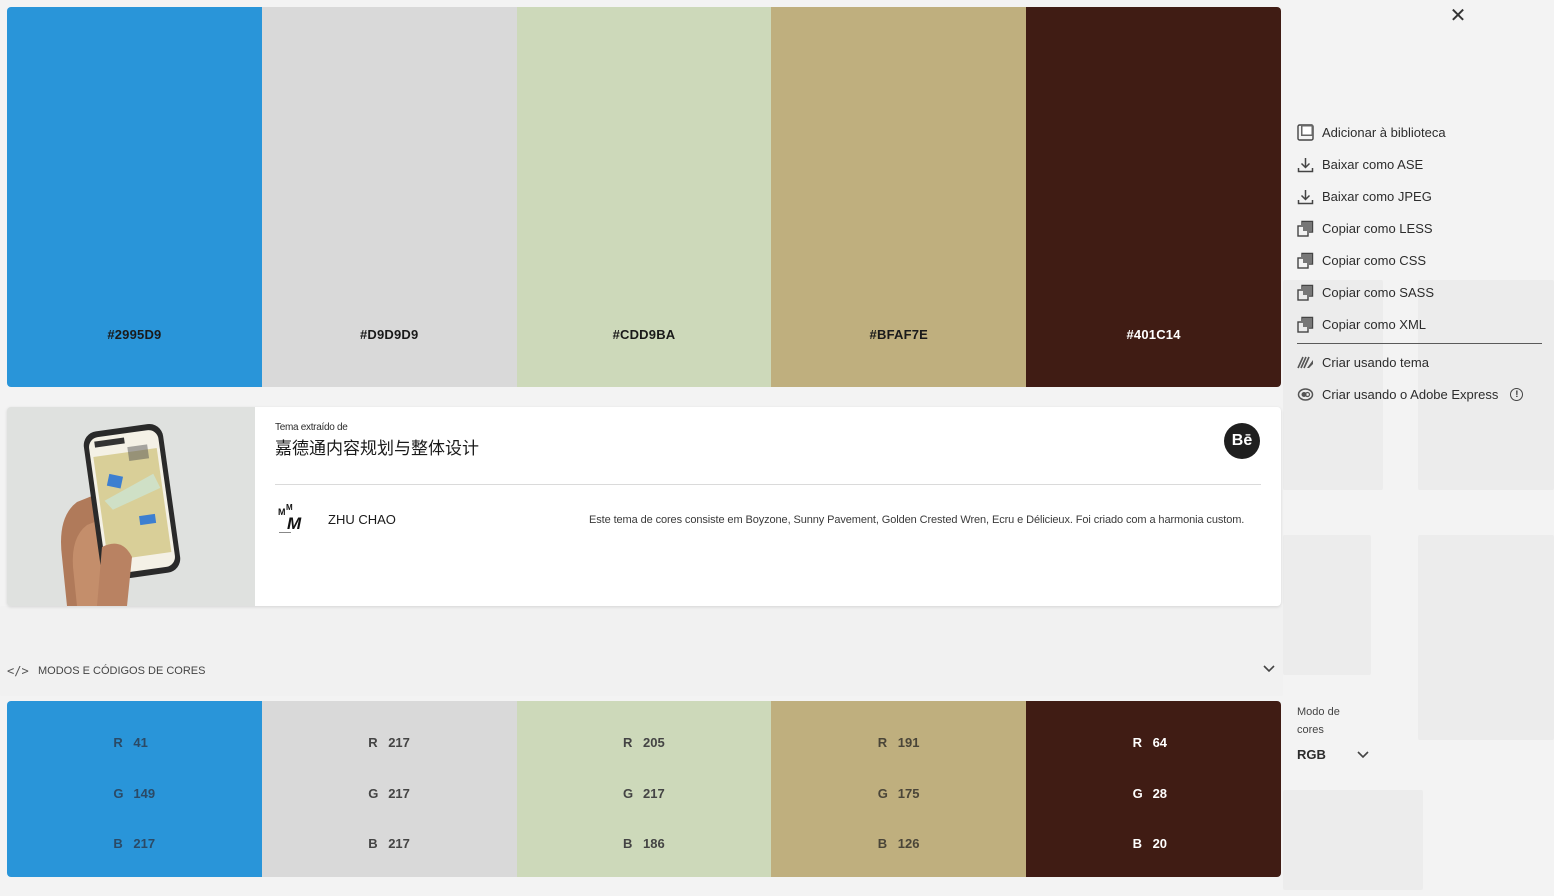 This screenshot has width=1554, height=896. I want to click on blue-value: B 126, so click(898, 843).